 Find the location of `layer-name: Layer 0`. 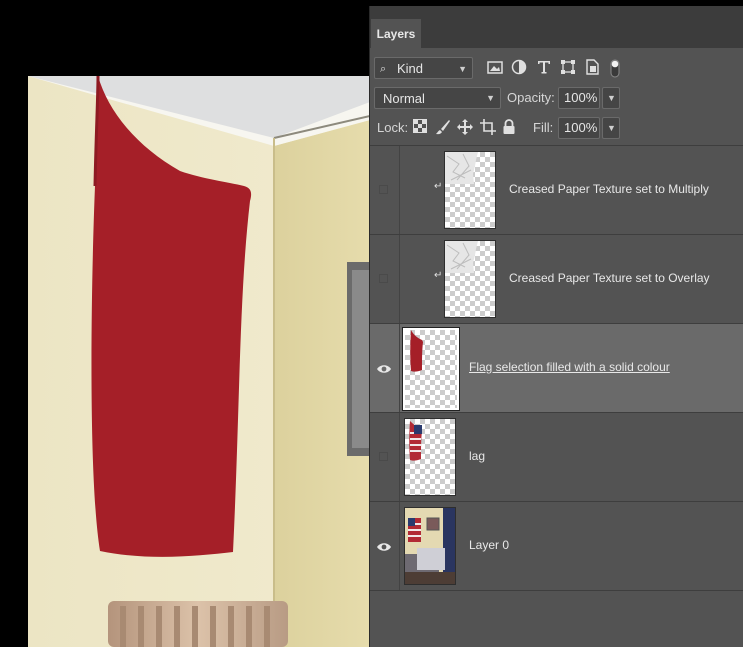

layer-name: Layer 0 is located at coordinates (489, 545).